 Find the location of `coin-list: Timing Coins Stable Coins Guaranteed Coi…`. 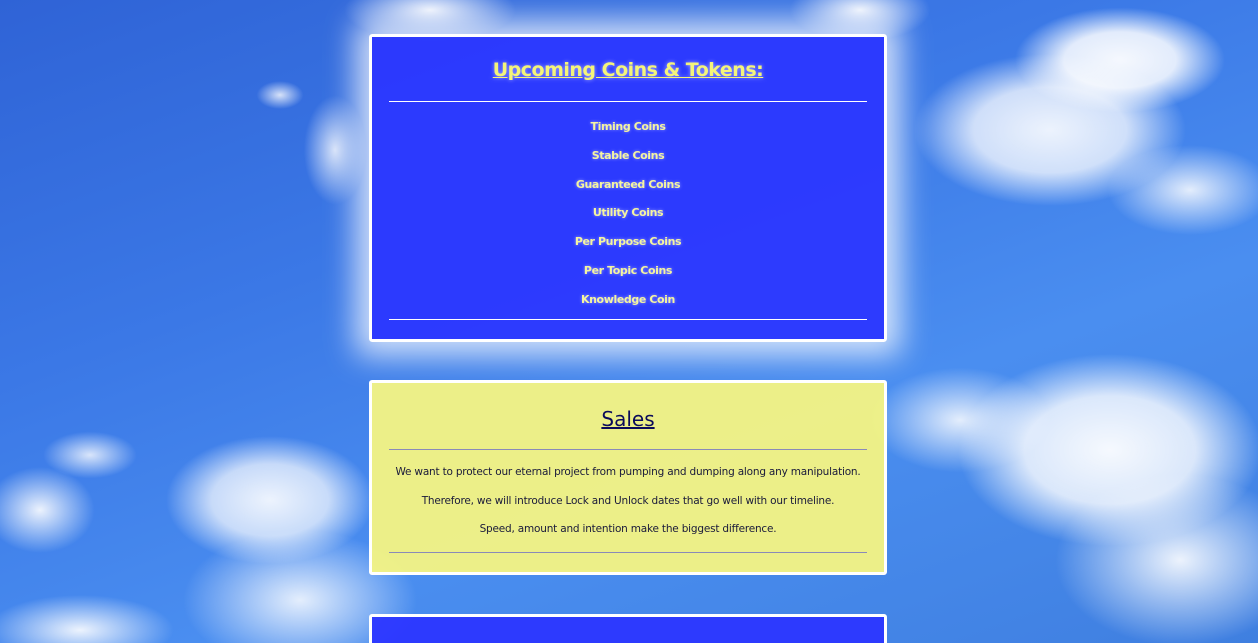

coin-list: Timing Coins Stable Coins Guaranteed Coi… is located at coordinates (628, 218).